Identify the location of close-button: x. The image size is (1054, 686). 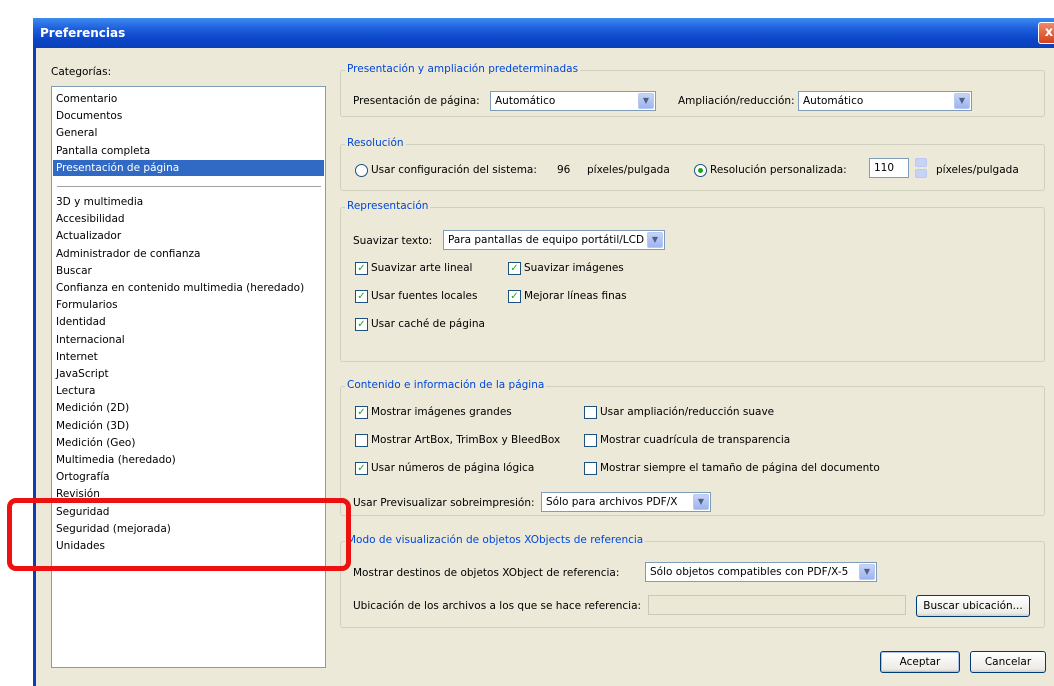
(1046, 33).